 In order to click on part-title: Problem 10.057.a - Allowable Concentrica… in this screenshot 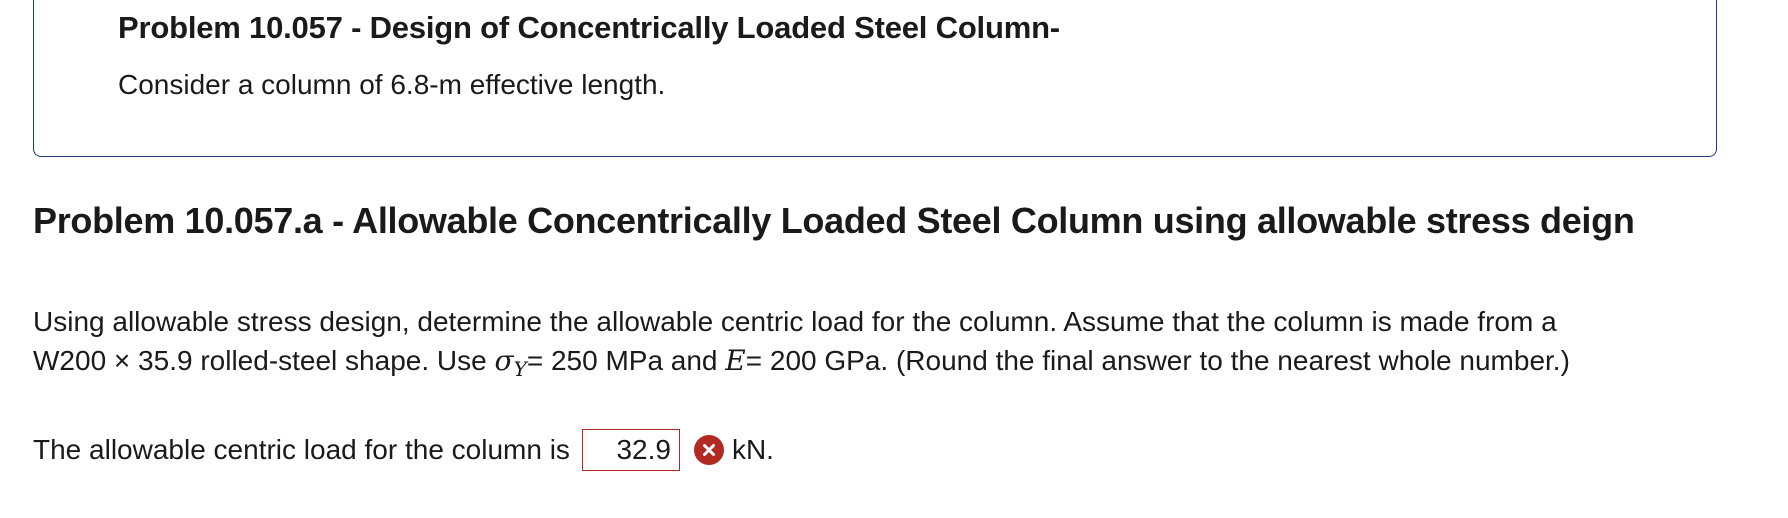, I will do `click(834, 220)`.